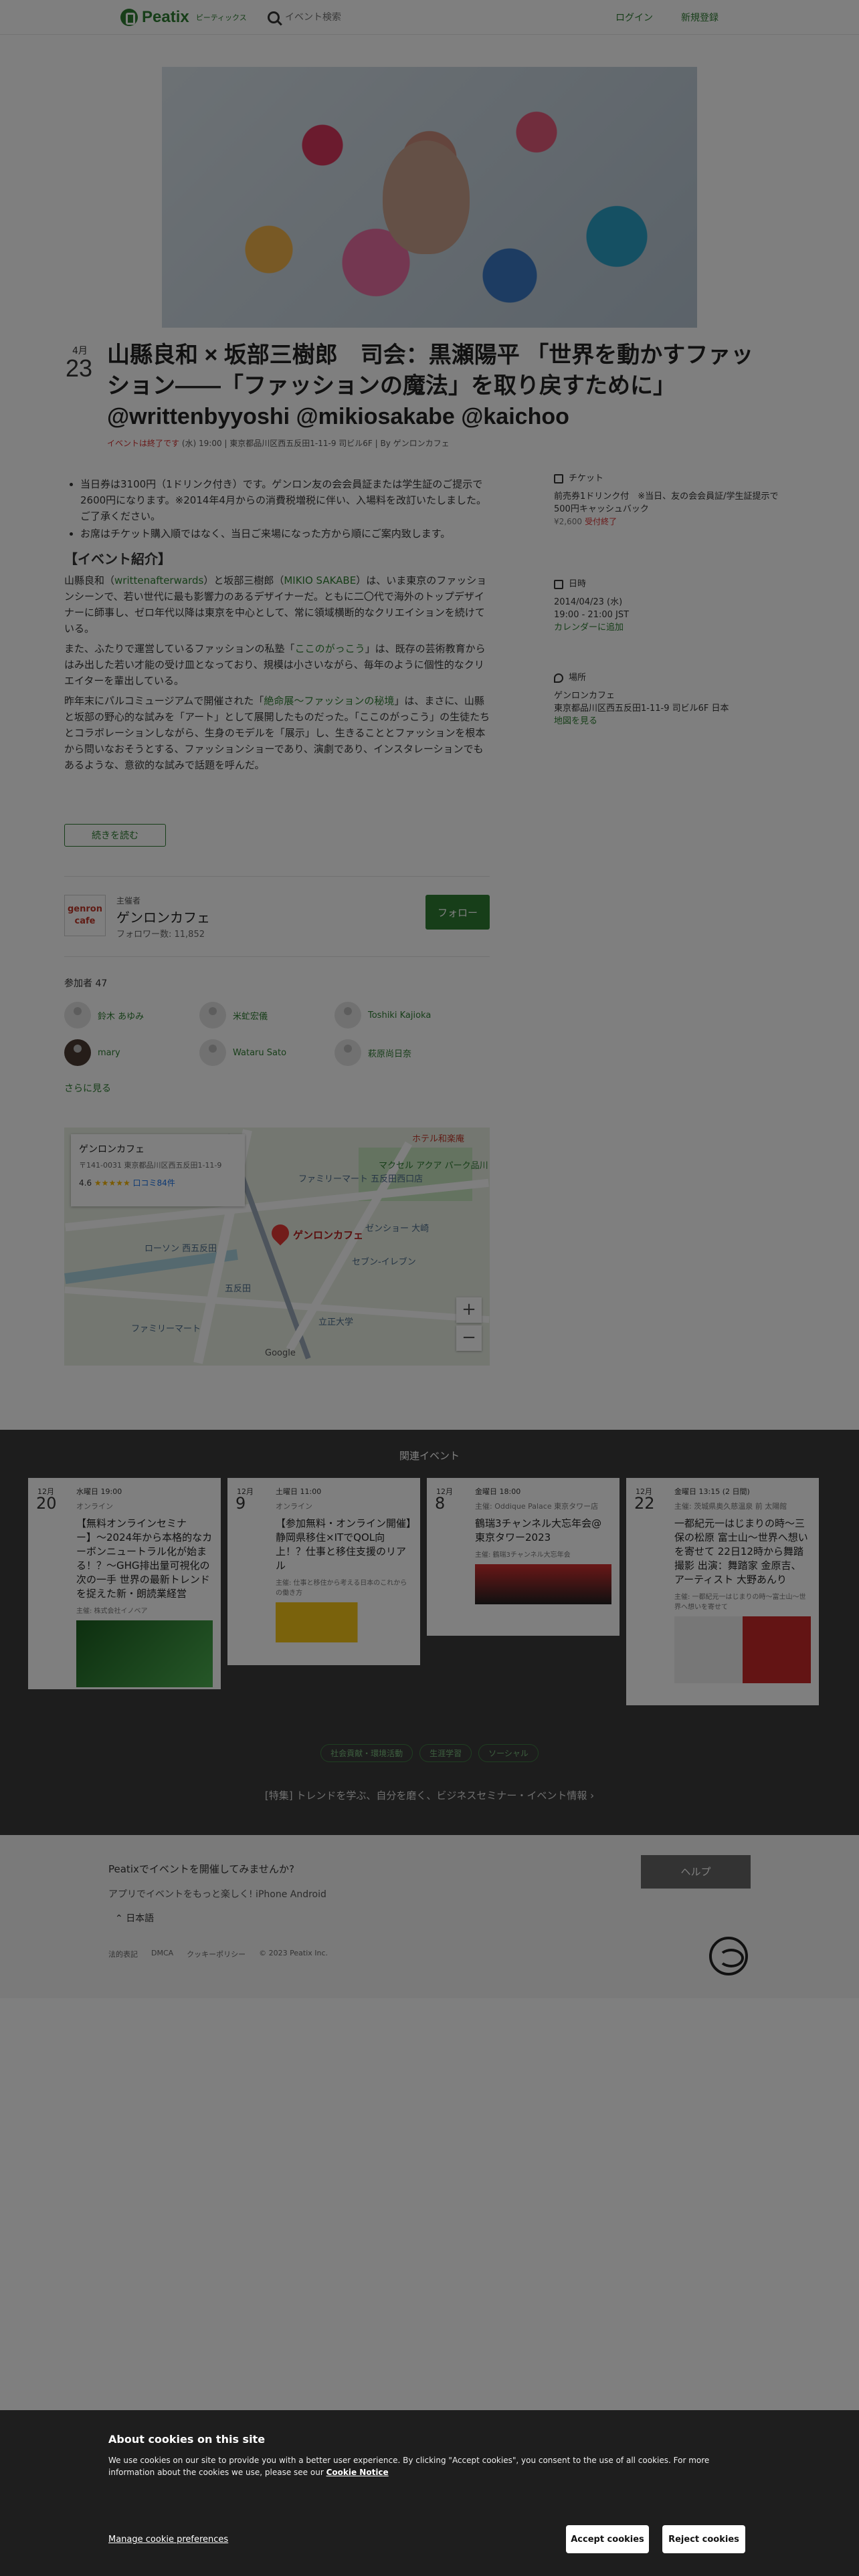 This screenshot has width=859, height=2576. Describe the element at coordinates (357, 2472) in the screenshot. I see `cookie-notice-link: Cookie Notice` at that location.